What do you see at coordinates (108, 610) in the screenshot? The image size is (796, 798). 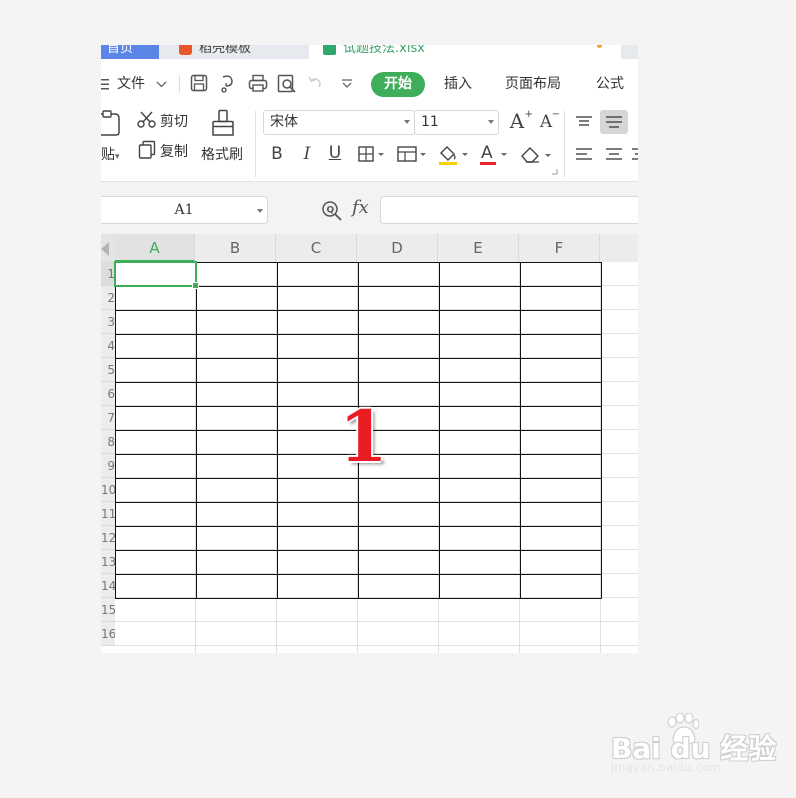 I see `row-header-15: 15` at bounding box center [108, 610].